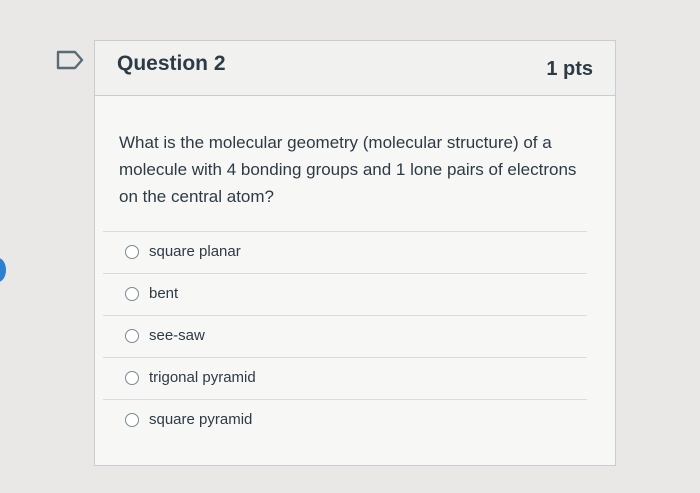 The width and height of the screenshot is (700, 493). I want to click on sidebar-edge-indicator, so click(3, 270).